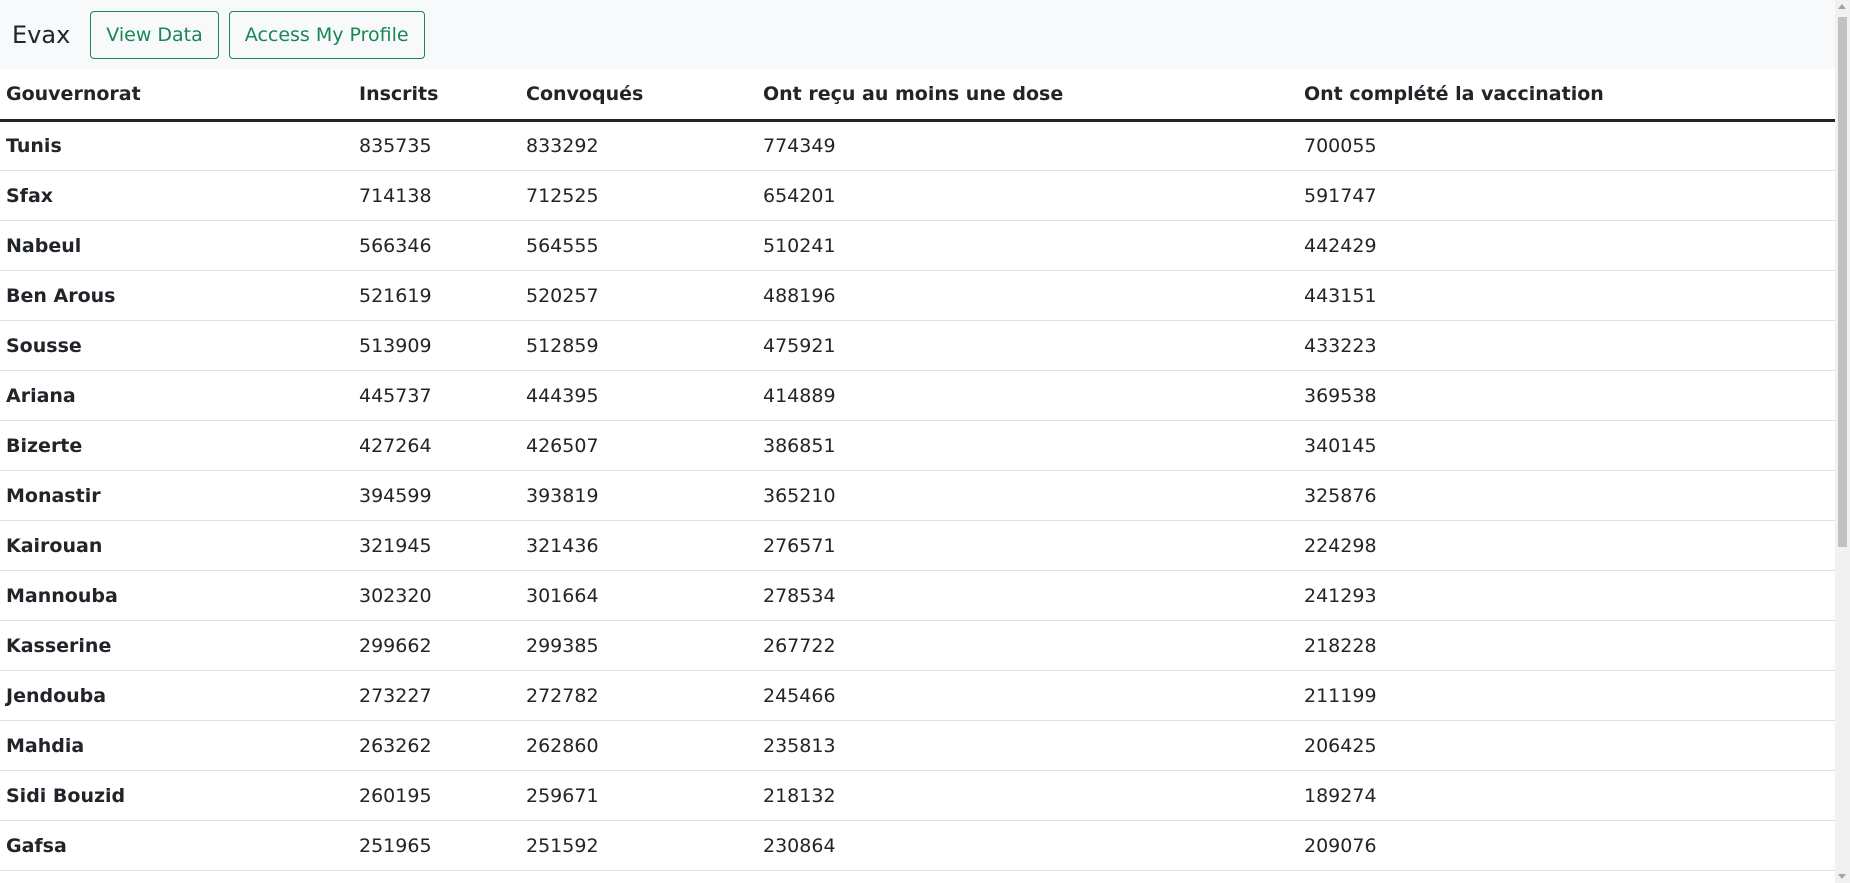  Describe the element at coordinates (436, 345) in the screenshot. I see `cell-inscrits: 513909` at that location.